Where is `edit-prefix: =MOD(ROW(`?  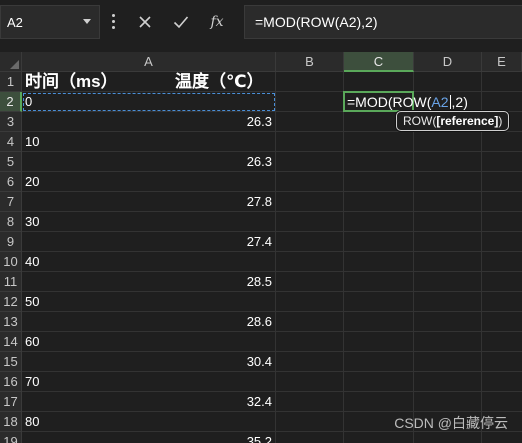 edit-prefix: =MOD(ROW( is located at coordinates (389, 102).